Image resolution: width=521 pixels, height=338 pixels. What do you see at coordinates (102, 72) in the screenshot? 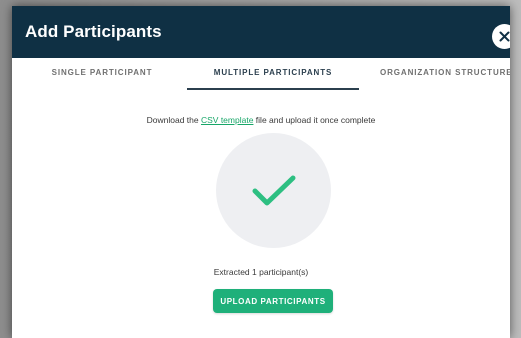
I see `tab-single-participant: SINGLE PARTICIPANT` at bounding box center [102, 72].